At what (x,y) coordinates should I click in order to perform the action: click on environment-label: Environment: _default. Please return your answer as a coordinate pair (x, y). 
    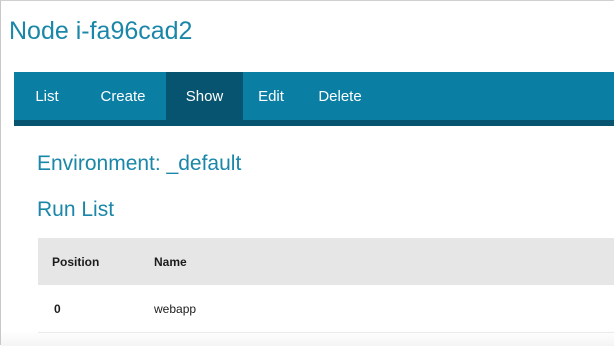
    Looking at the image, I should click on (139, 163).